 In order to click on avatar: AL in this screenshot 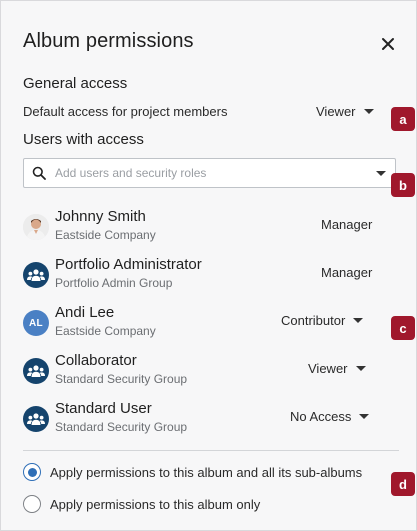, I will do `click(36, 323)`.